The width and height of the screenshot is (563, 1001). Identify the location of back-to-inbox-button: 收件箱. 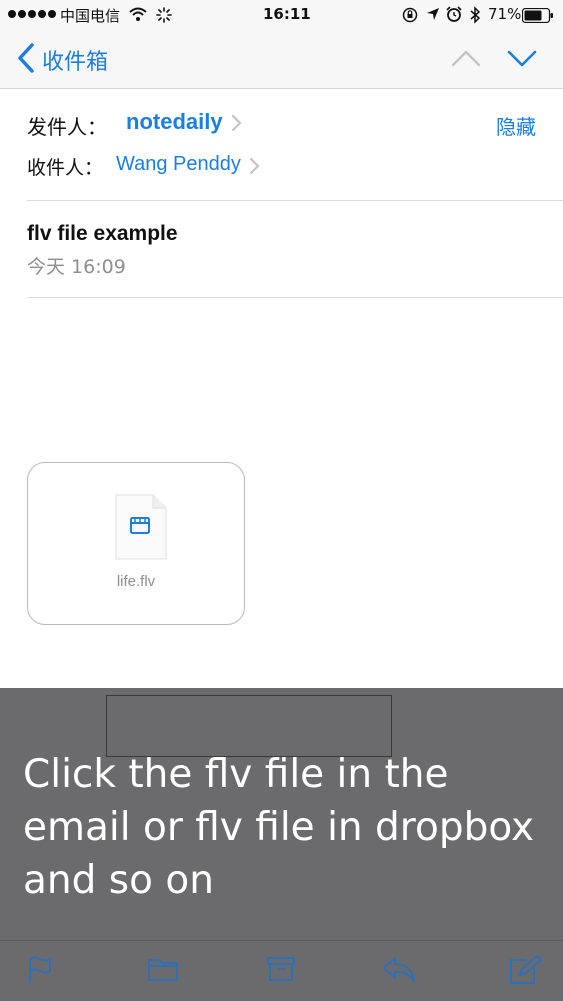
(75, 60).